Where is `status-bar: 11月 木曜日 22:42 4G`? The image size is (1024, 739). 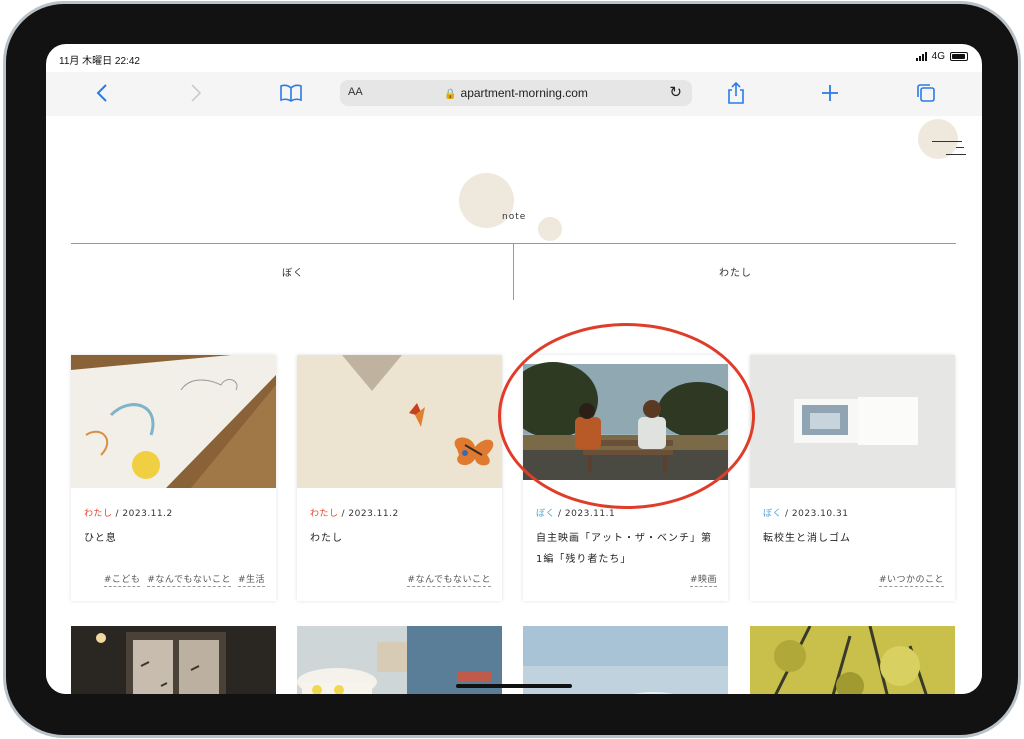
status-bar: 11月 木曜日 22:42 4G is located at coordinates (514, 57).